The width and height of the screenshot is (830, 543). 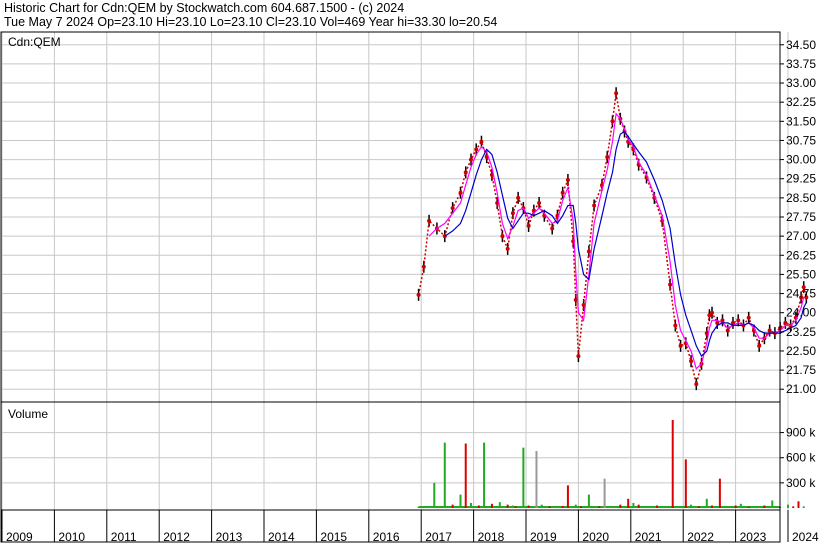 What do you see at coordinates (801, 313) in the screenshot?
I see `price-tick-label: 24.00` at bounding box center [801, 313].